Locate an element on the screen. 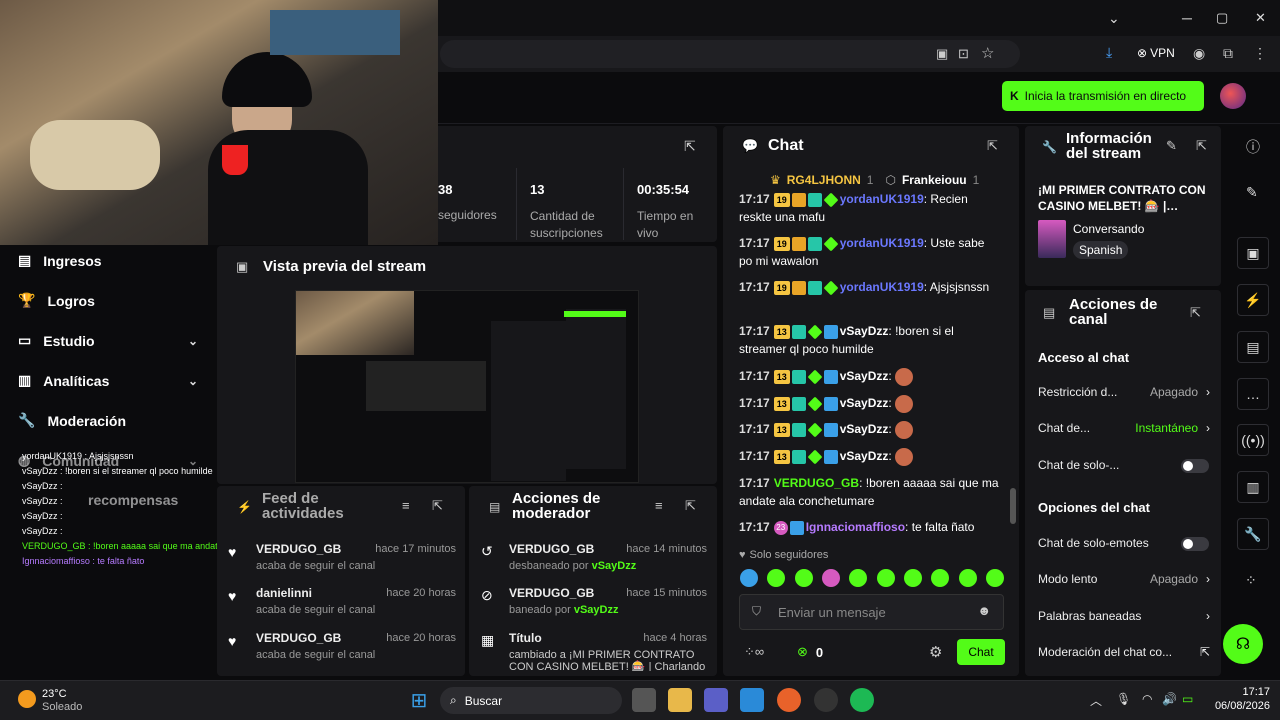  chat-delay-setting: Chat de... Instantáneo › is located at coordinates (1124, 428).